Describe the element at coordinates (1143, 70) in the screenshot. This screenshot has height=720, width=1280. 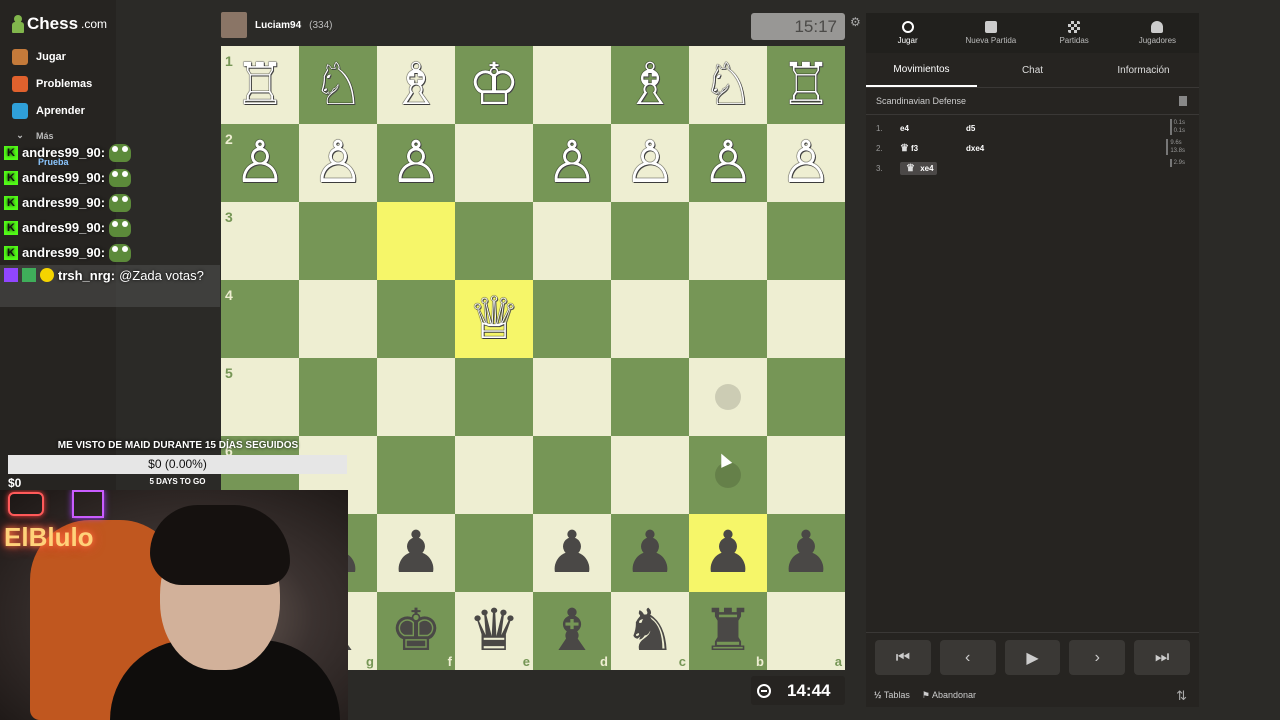
I see `tab-informacion: Información` at that location.